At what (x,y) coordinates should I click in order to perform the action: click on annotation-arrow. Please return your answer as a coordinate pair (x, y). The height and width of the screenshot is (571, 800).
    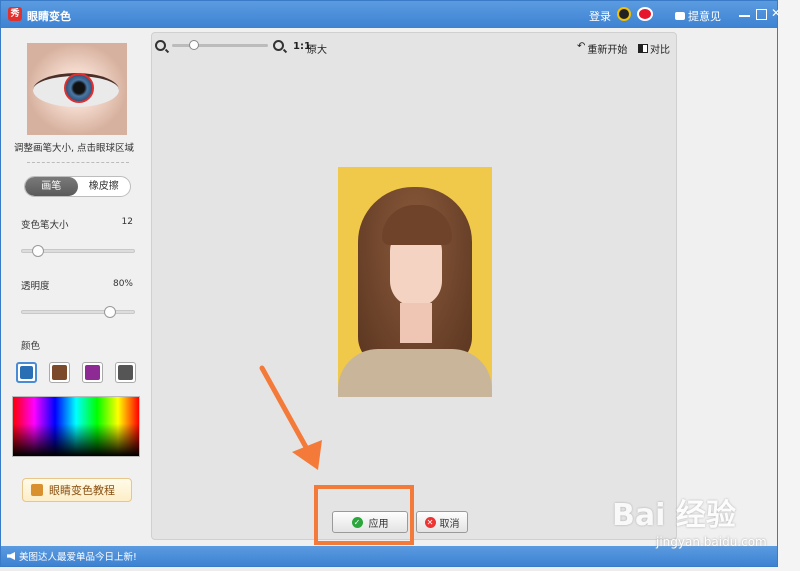
    Looking at the image, I should click on (290, 417).